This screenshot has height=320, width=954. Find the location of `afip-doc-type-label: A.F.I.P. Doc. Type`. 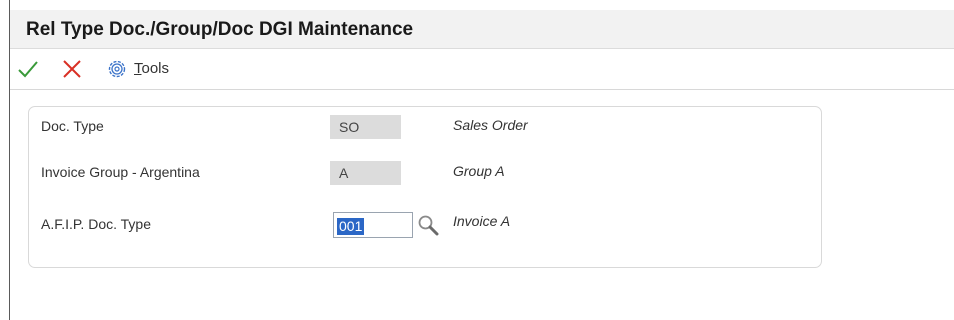

afip-doc-type-label: A.F.I.P. Doc. Type is located at coordinates (96, 224).